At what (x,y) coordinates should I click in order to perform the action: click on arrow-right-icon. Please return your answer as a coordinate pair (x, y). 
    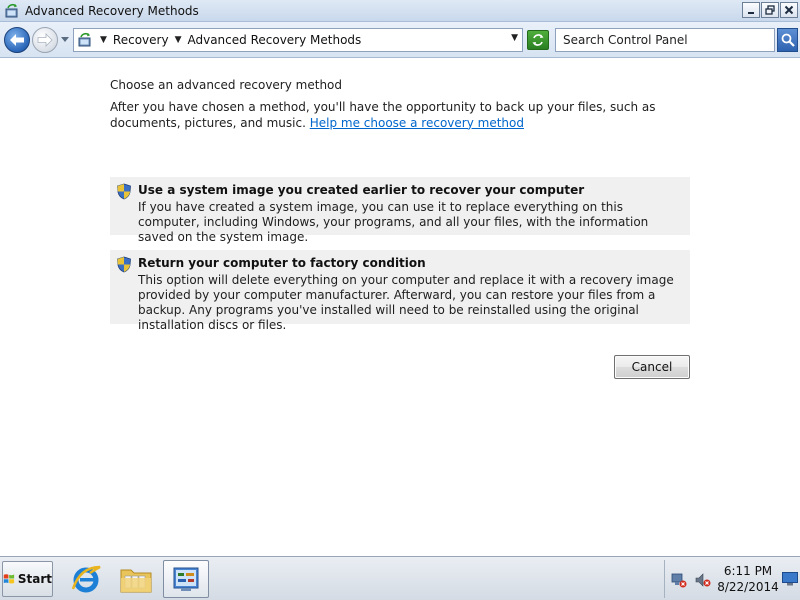
    Looking at the image, I should click on (45, 40).